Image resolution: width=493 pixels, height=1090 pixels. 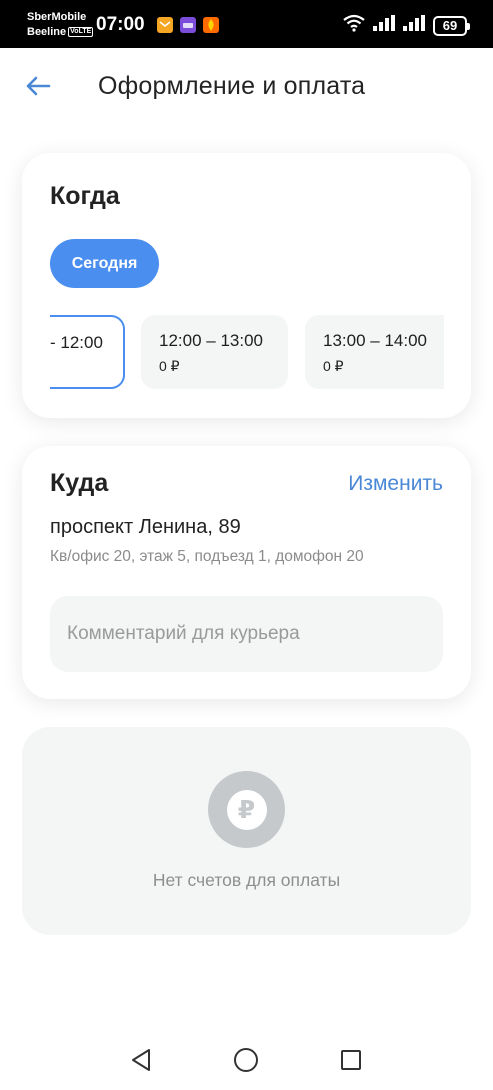 I want to click on address-line: проспект Ленина, 89, so click(x=145, y=527).